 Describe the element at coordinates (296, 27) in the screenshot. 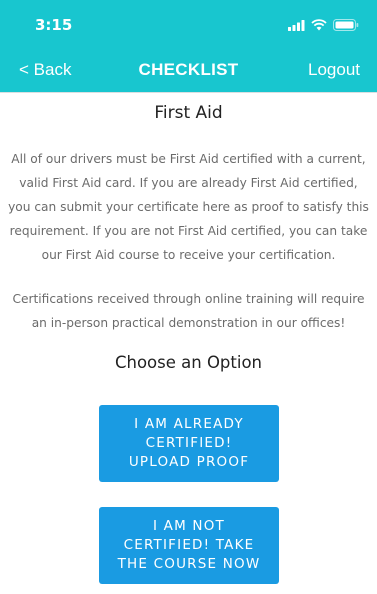

I see `signal-icon` at that location.